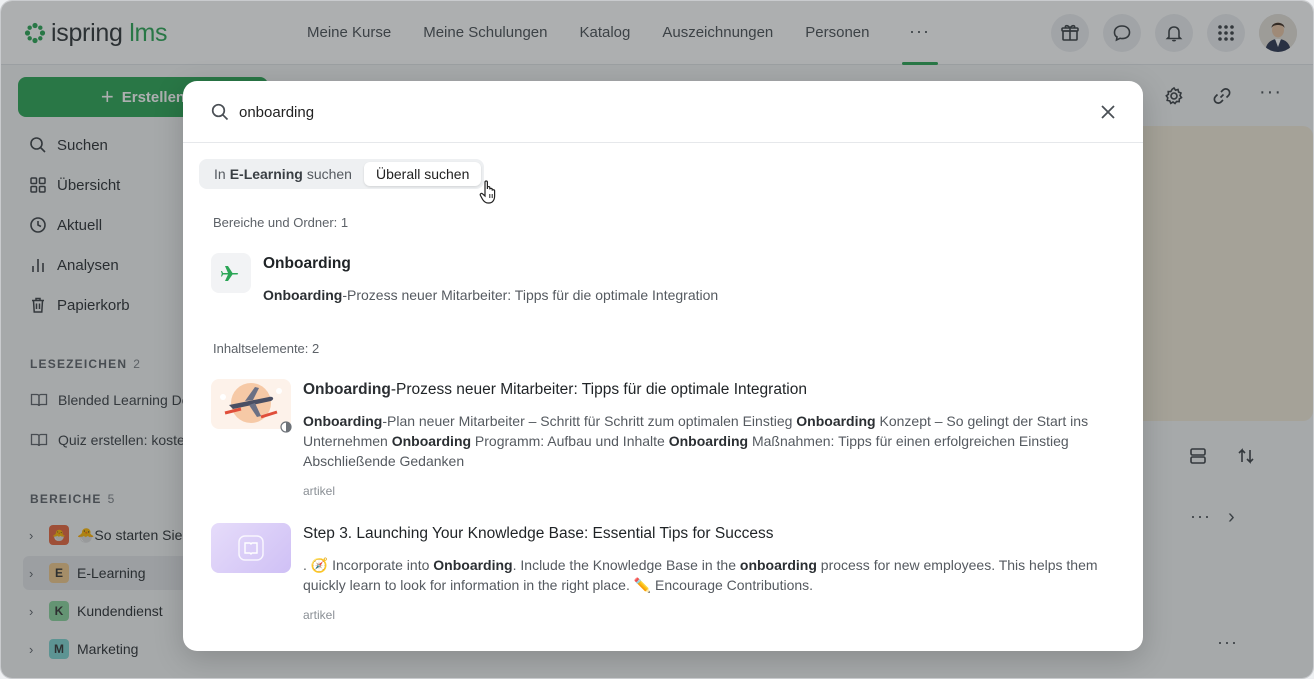 The image size is (1314, 679). I want to click on close-icon, so click(1108, 112).